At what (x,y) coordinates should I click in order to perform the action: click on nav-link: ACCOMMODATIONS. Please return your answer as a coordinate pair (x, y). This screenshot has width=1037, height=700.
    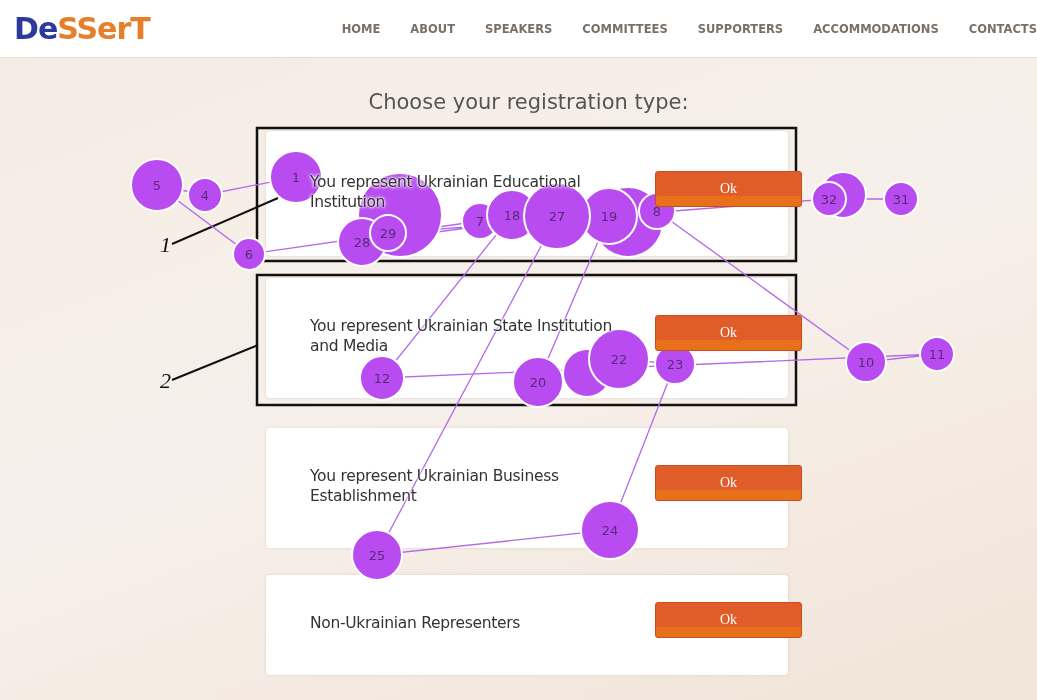
    Looking at the image, I should click on (876, 28).